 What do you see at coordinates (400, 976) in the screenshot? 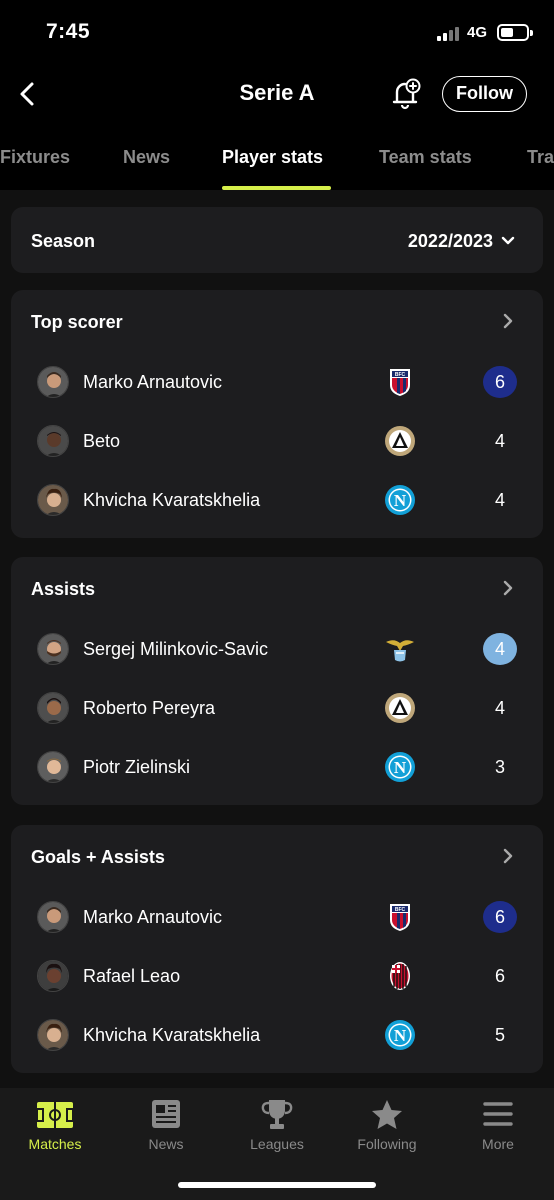
I see `milan-crest-icon` at bounding box center [400, 976].